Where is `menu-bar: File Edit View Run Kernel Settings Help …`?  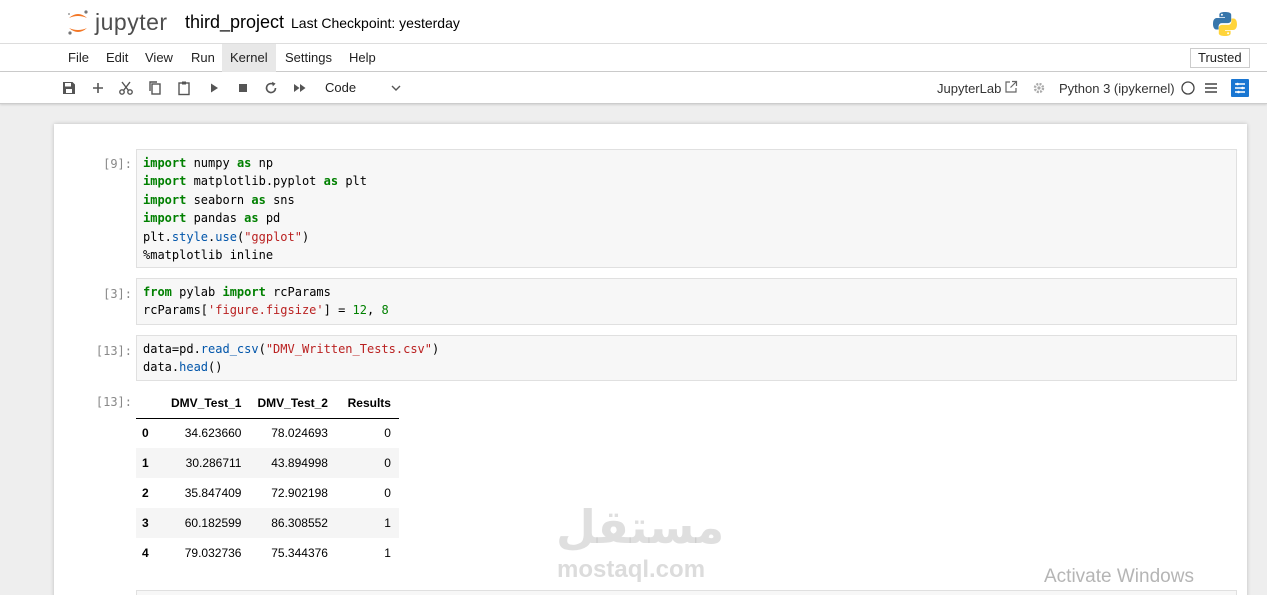
menu-bar: File Edit View Run Kernel Settings Help … is located at coordinates (633, 58).